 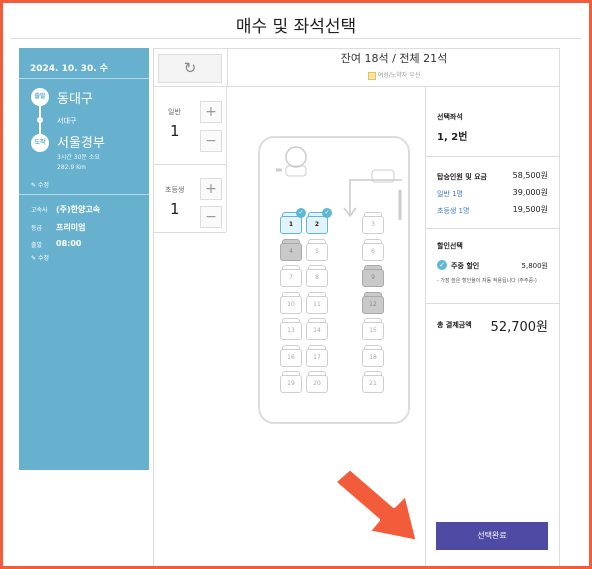 I want to click on seat-number: 20, so click(x=317, y=384).